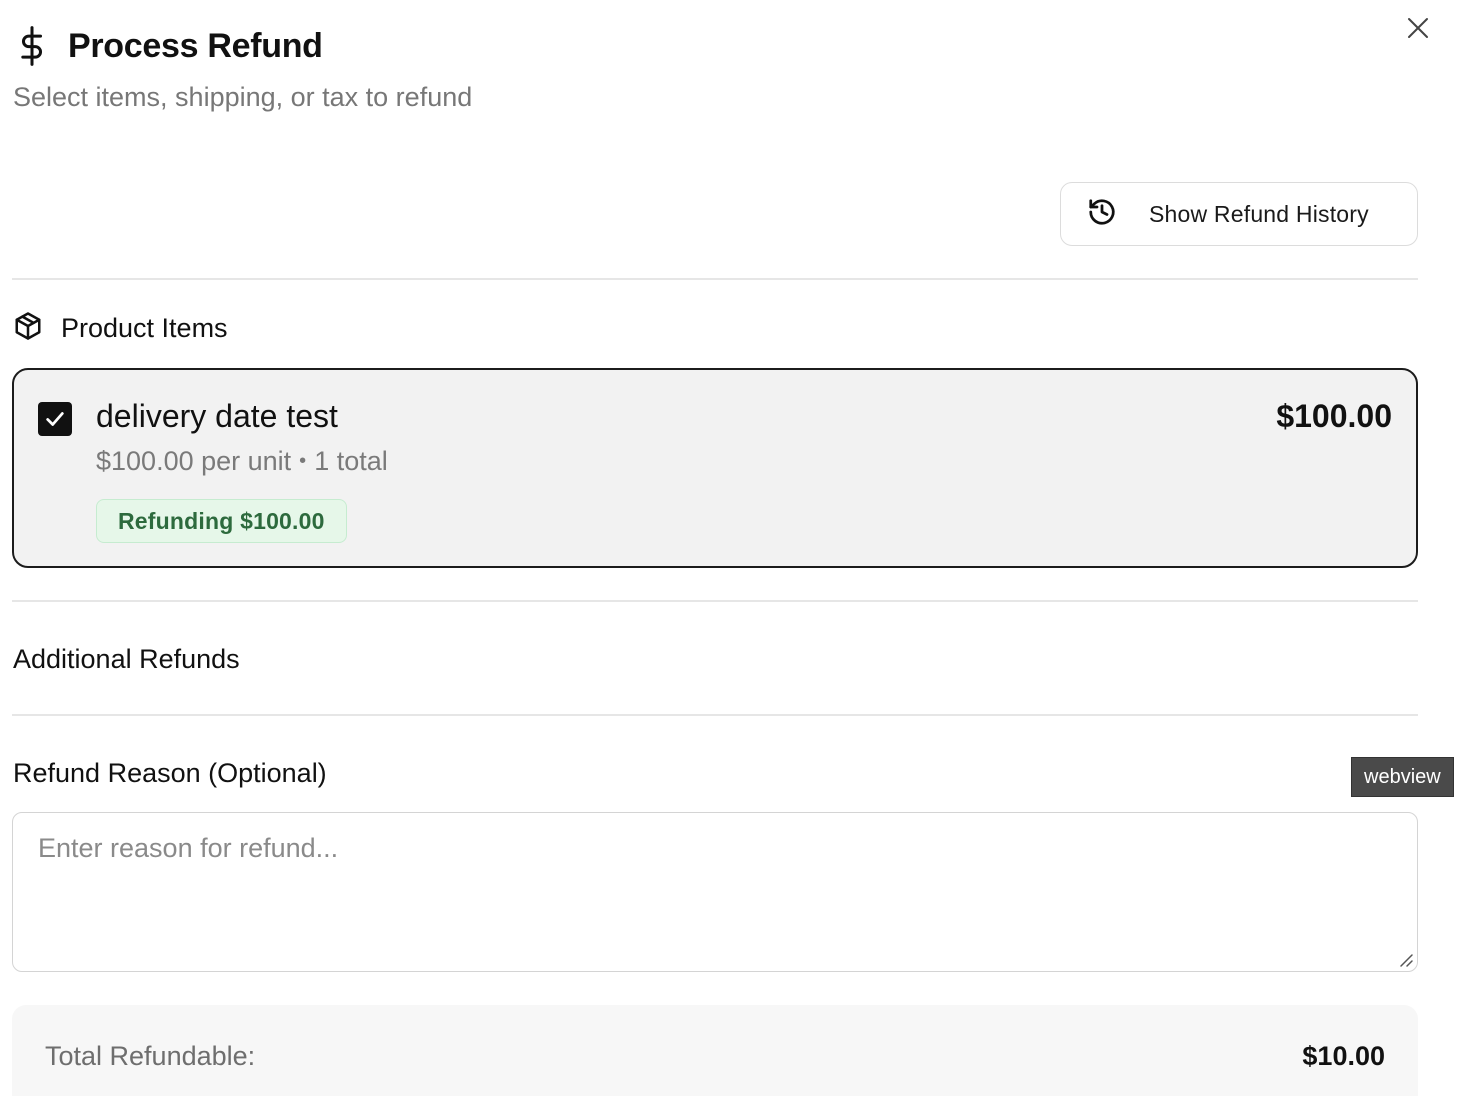 This screenshot has width=1458, height=1096. I want to click on refunding-badge: Refunding $100.00, so click(221, 521).